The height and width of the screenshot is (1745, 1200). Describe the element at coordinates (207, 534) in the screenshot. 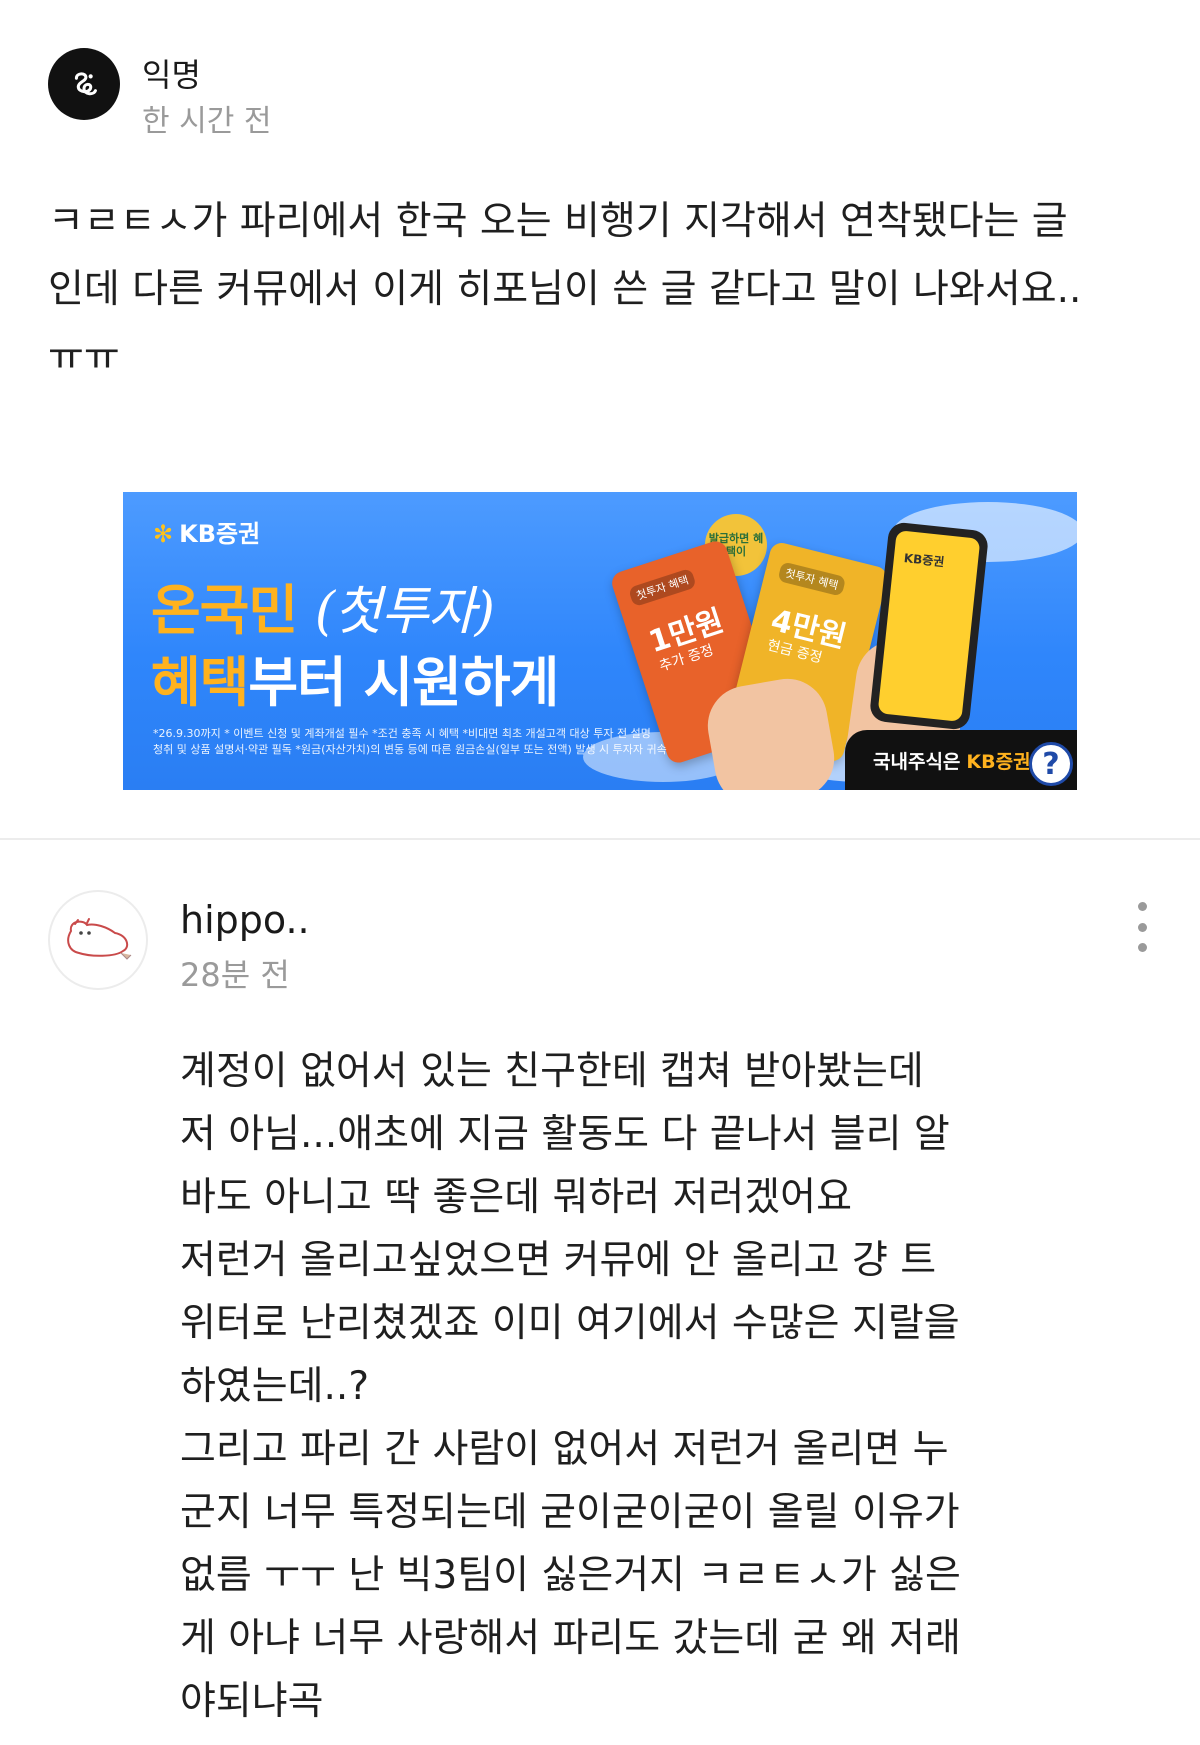

I see `ad-brand-logo: ✻ KB증권` at that location.